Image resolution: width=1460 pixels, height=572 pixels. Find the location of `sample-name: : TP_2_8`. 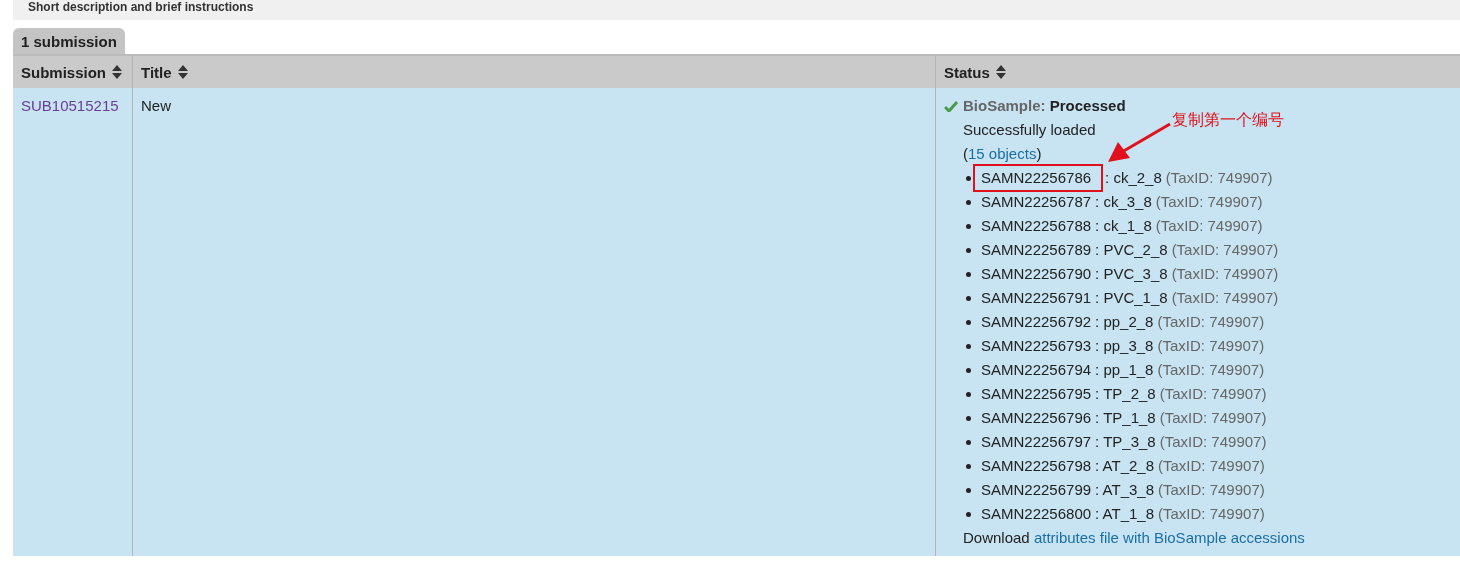

sample-name: : TP_2_8 is located at coordinates (1125, 394).